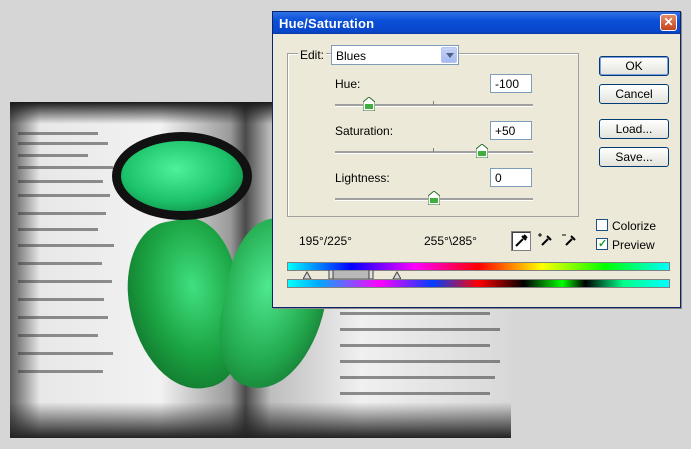 The width and height of the screenshot is (691, 449). I want to click on saturation-label: Saturation:, so click(364, 131).